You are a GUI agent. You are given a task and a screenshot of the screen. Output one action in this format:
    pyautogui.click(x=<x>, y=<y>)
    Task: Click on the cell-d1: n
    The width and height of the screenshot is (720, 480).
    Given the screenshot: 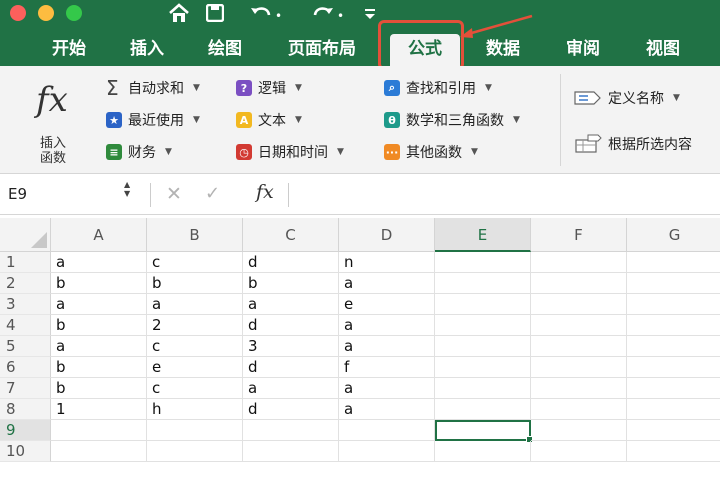 What is the action you would take?
    pyautogui.click(x=387, y=262)
    